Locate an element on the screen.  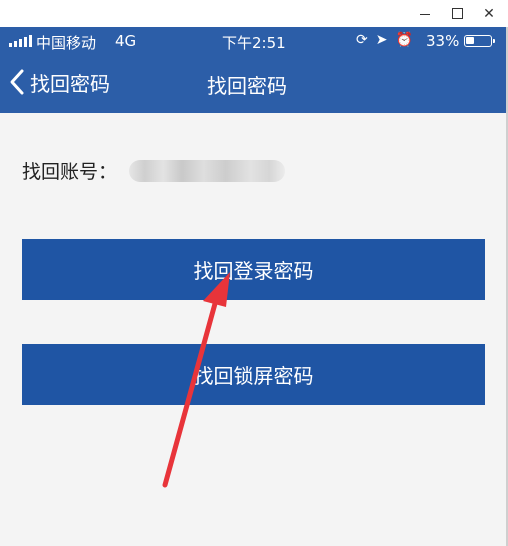
network-type: 4G is located at coordinates (126, 41).